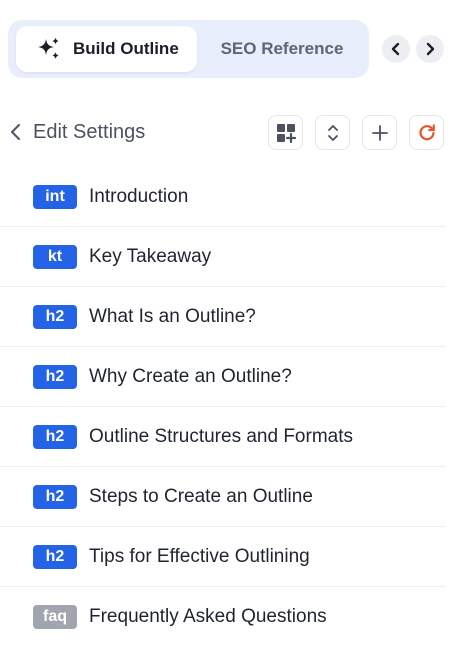  What do you see at coordinates (190, 376) in the screenshot?
I see `outline-item-title: Why Create an Outline?` at bounding box center [190, 376].